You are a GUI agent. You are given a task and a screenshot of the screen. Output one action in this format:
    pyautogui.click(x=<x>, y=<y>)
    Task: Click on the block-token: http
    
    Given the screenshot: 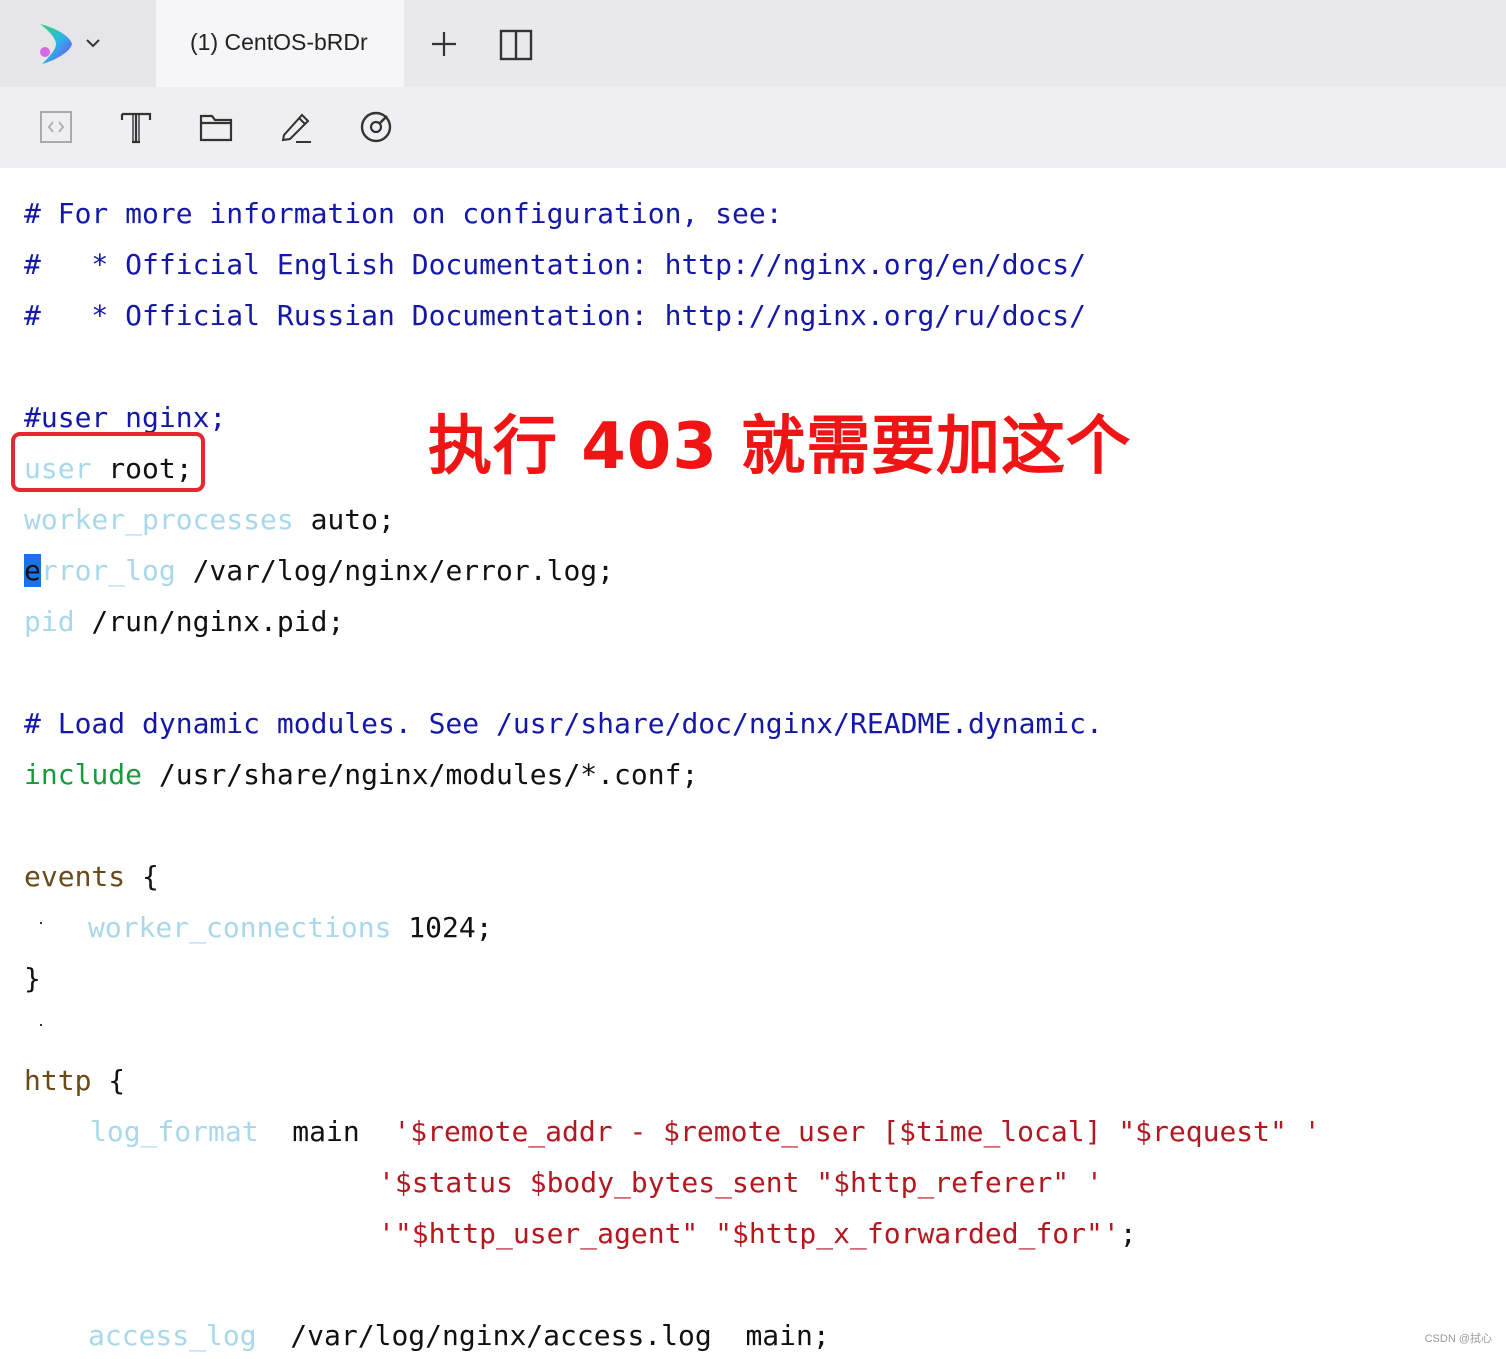 What is the action you would take?
    pyautogui.click(x=58, y=1080)
    